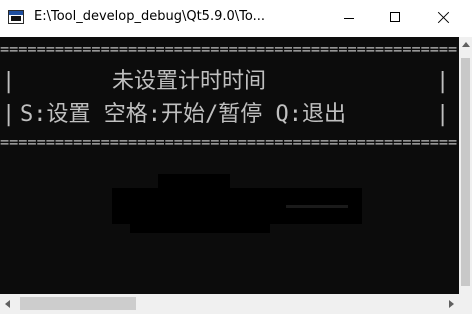 Image resolution: width=472 pixels, height=314 pixels. I want to click on scrollbar-corner, so click(465, 304).